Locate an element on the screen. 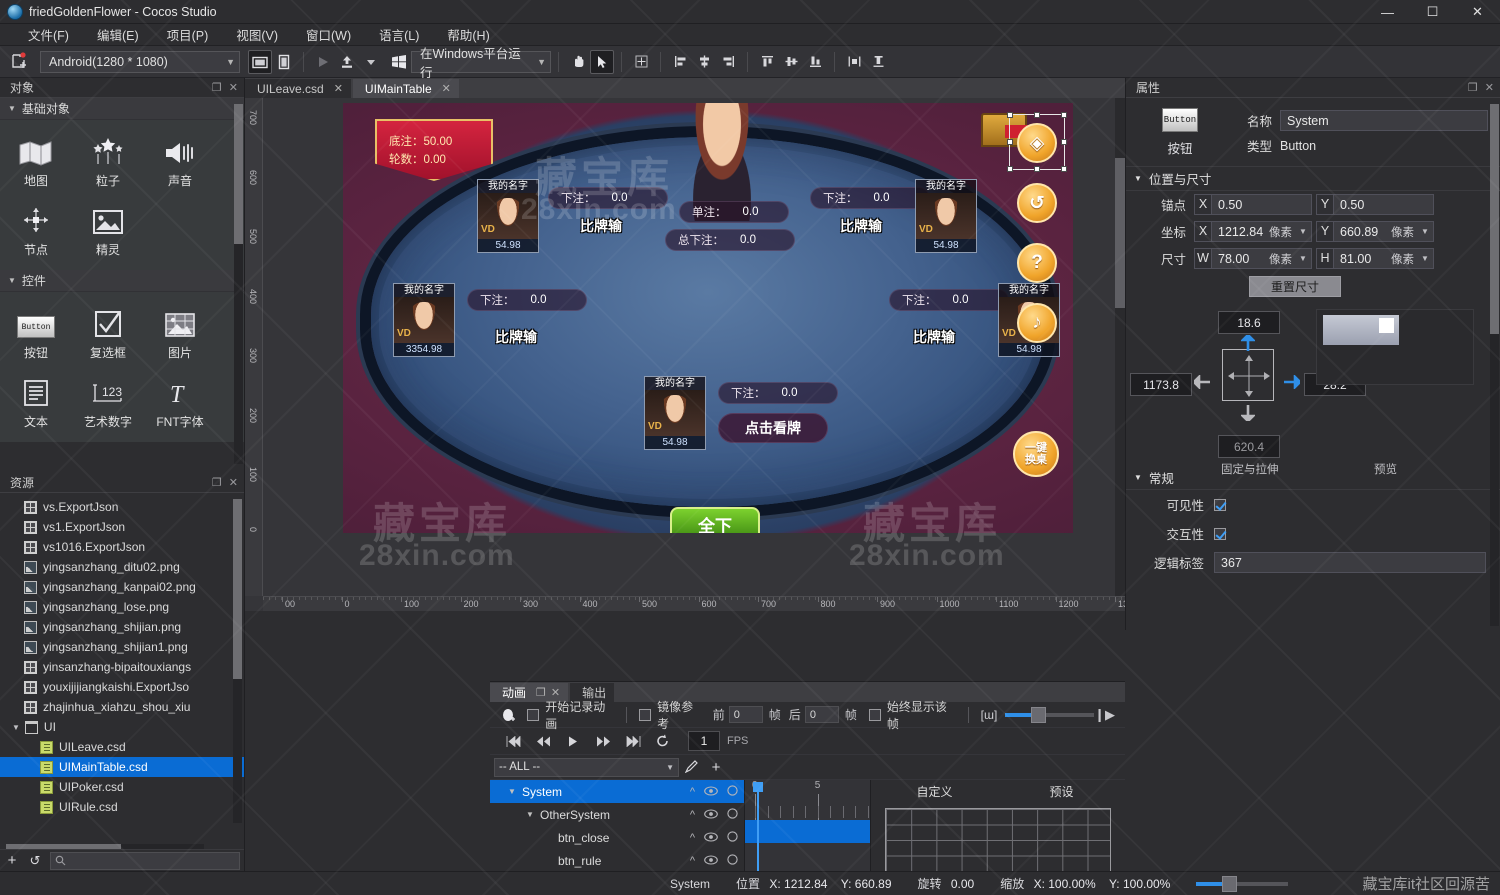  edit-animation-icon is located at coordinates (692, 767).